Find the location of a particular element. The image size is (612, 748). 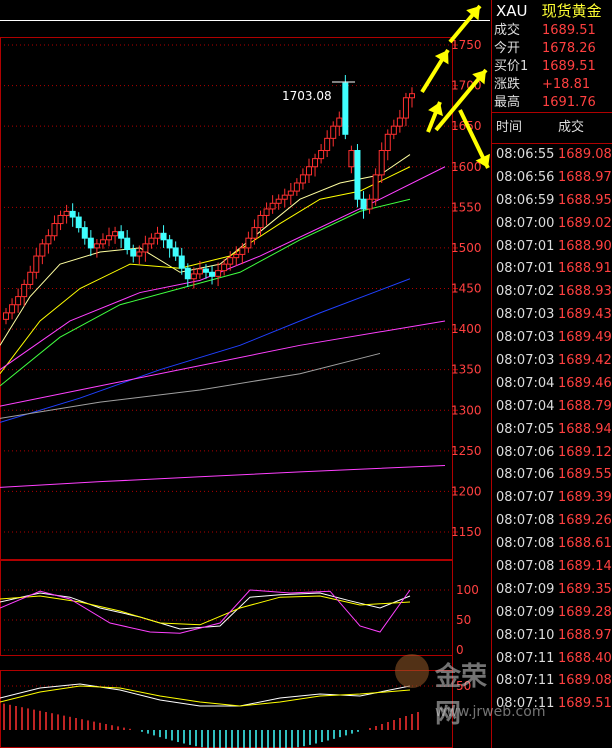

osc-axis-label: 100 is located at coordinates (467, 590).